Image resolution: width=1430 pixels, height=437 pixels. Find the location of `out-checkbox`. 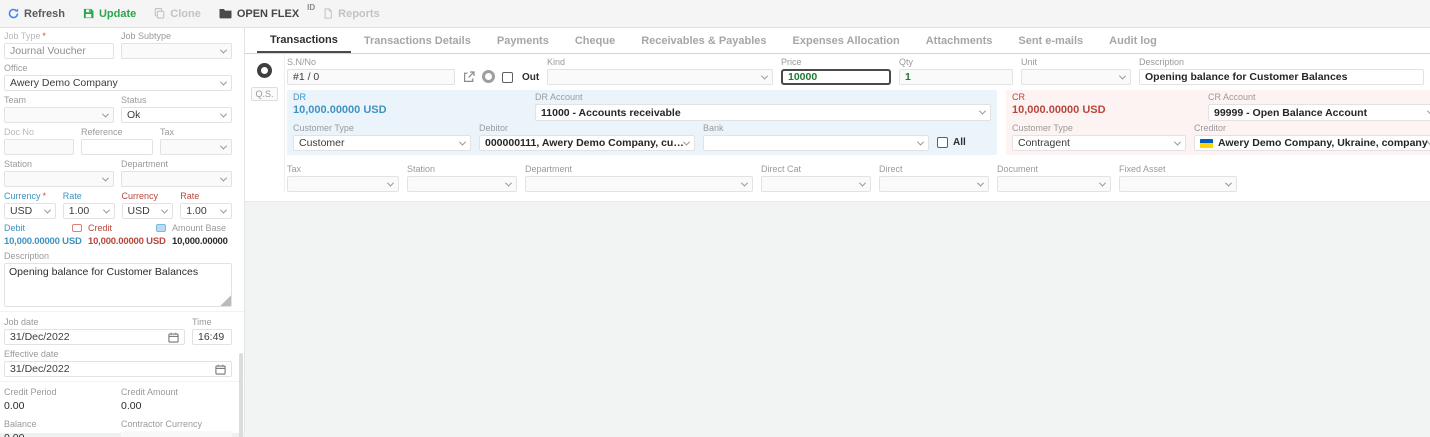

out-checkbox is located at coordinates (507, 77).